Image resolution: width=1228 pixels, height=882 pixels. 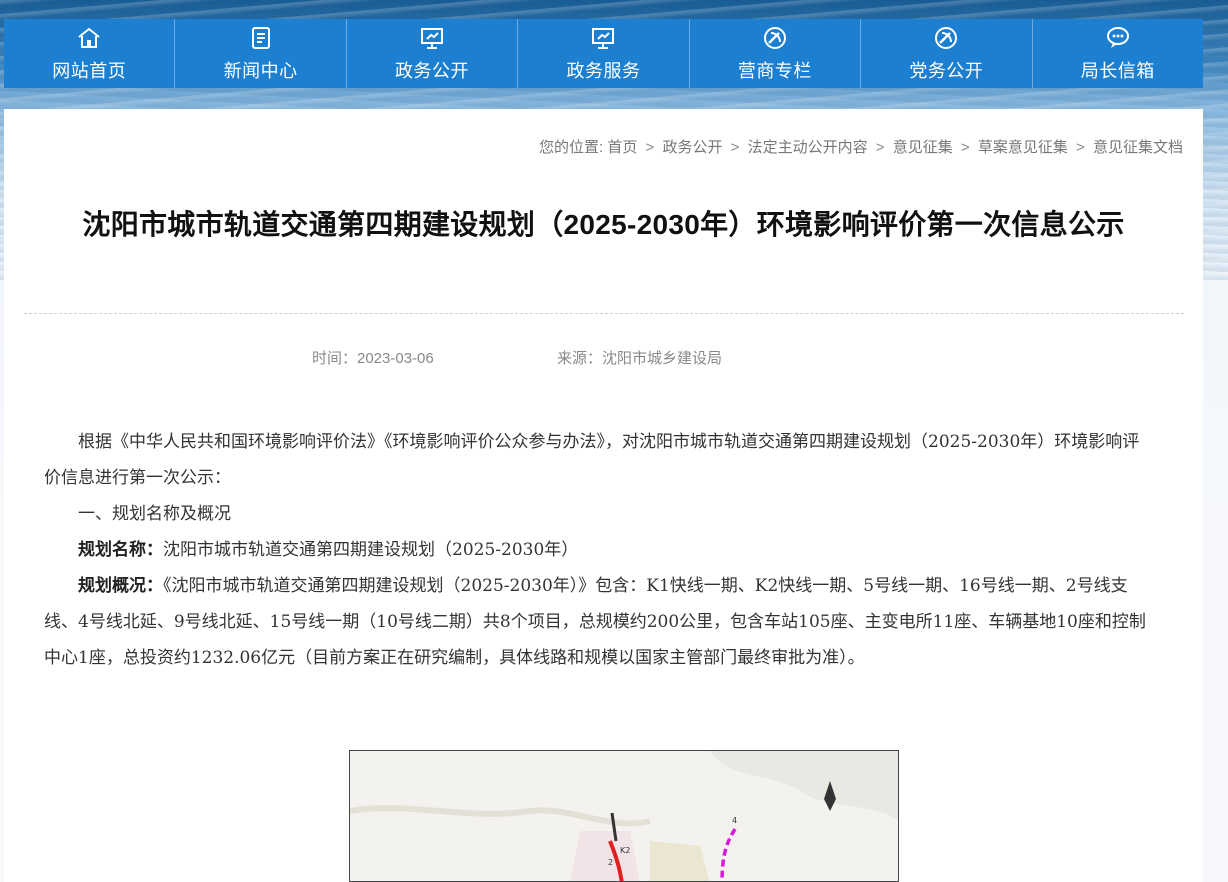 What do you see at coordinates (571, 147) in the screenshot?
I see `breadcrumb-prefix: 您的位置:` at bounding box center [571, 147].